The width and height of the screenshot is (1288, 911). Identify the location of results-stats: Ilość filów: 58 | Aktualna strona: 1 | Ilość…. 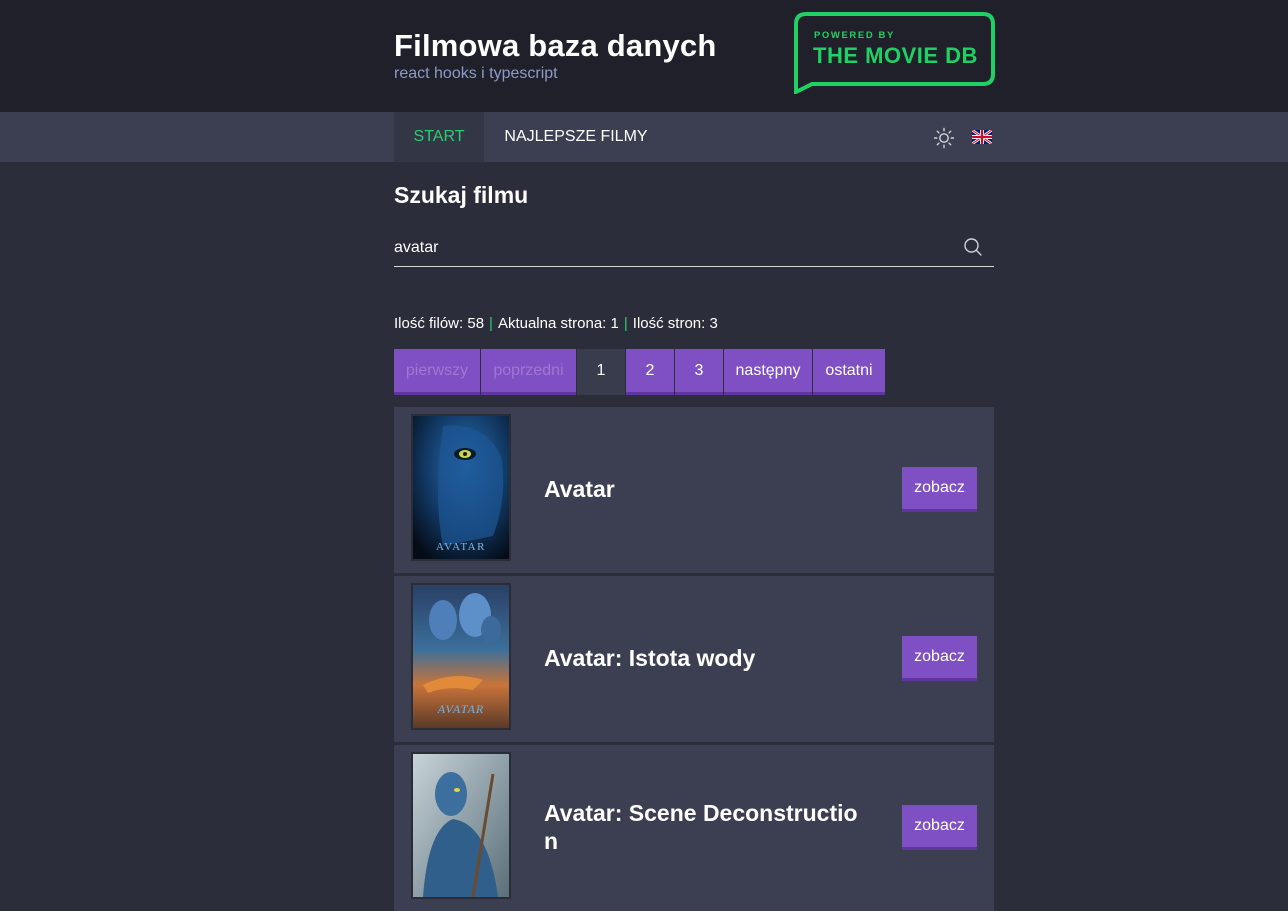
(556, 323).